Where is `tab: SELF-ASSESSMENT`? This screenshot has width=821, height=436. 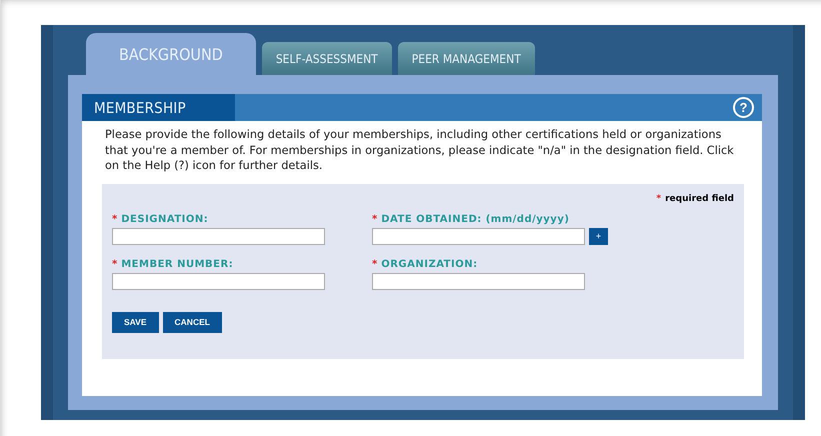 tab: SELF-ASSESSMENT is located at coordinates (327, 58).